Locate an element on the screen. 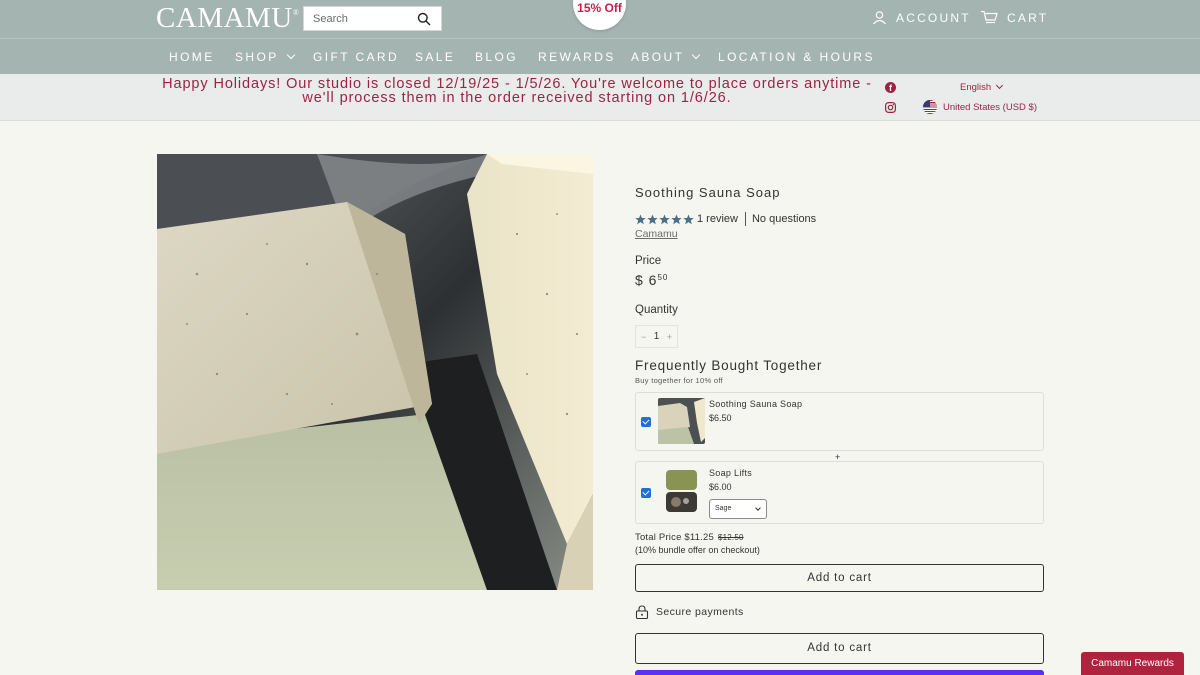  site-logo: CAMAMU® is located at coordinates (227, 18).